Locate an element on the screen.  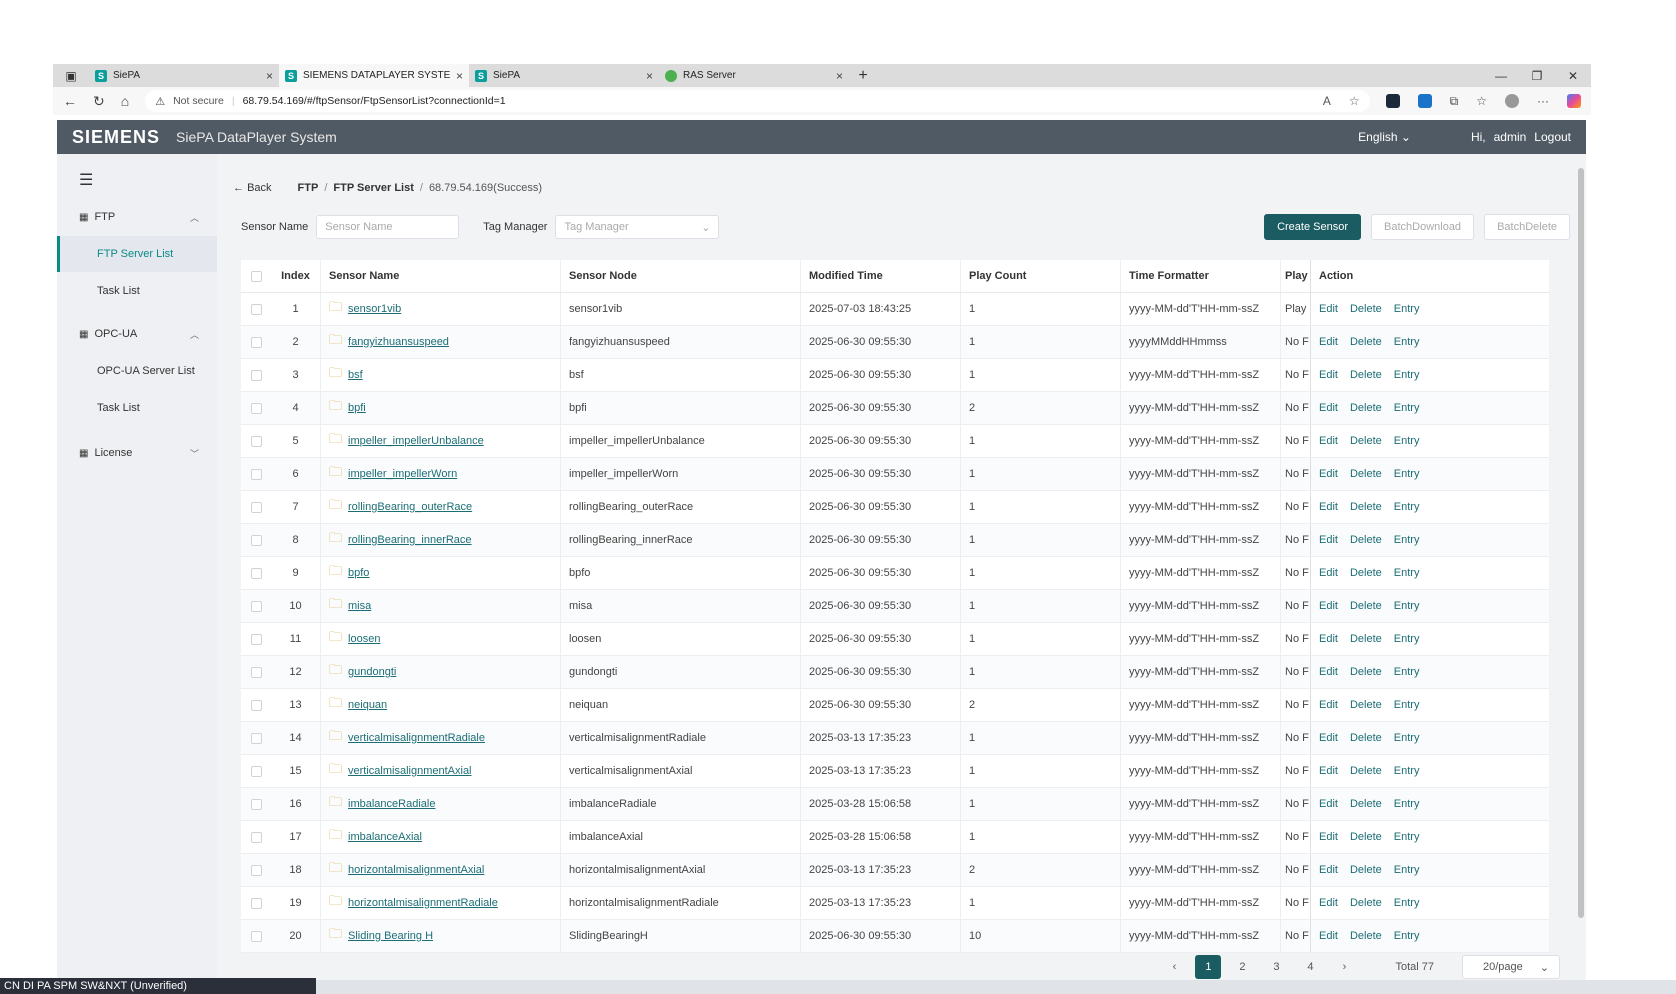
sidebar-group-license: ▦ License ﹀ is located at coordinates (137, 453).